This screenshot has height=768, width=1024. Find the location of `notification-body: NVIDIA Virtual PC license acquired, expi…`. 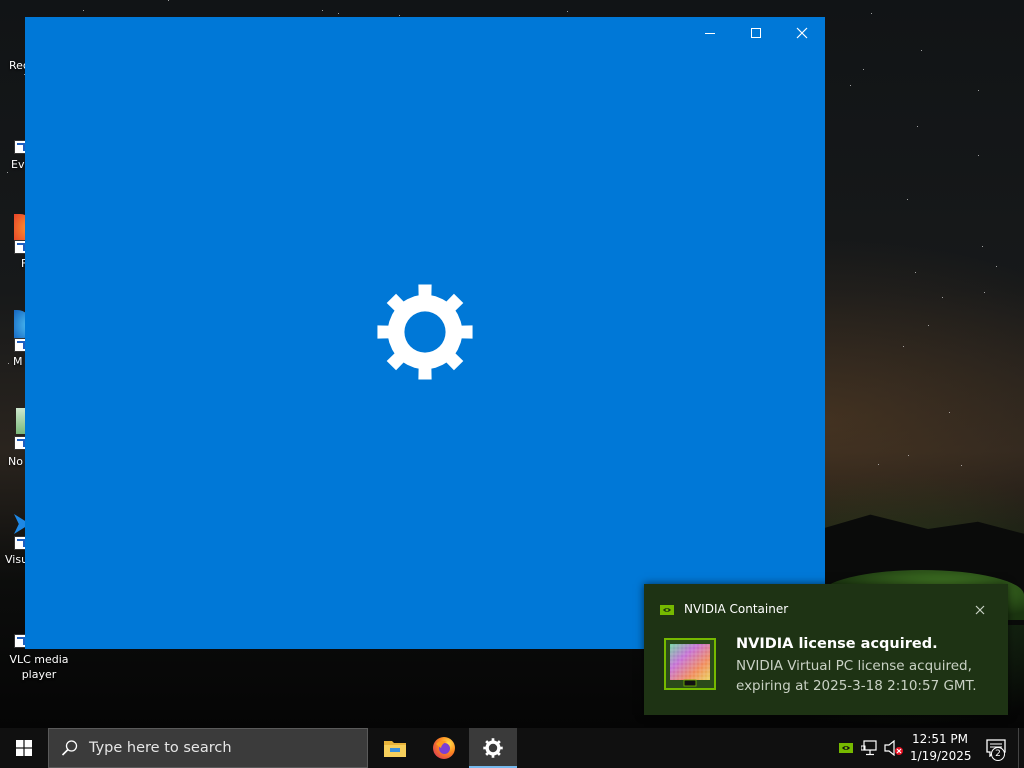

notification-body: NVIDIA Virtual PC license acquired, expi… is located at coordinates (856, 676).